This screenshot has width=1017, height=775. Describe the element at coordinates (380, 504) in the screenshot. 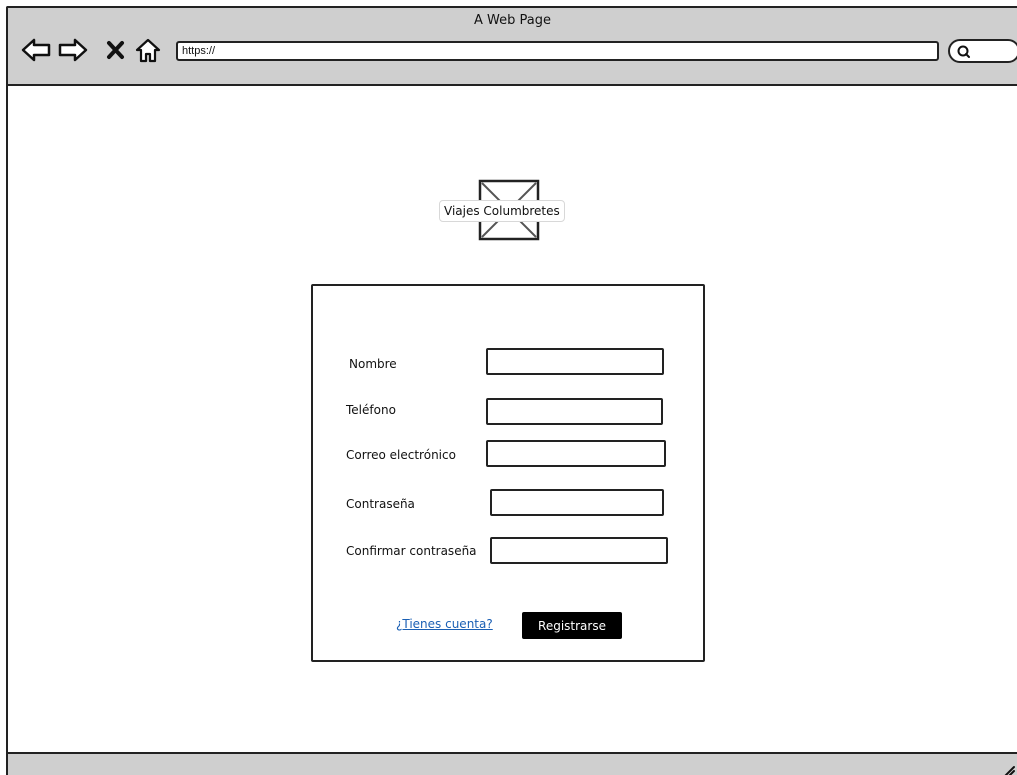

I see `password-label: Contraseña` at that location.